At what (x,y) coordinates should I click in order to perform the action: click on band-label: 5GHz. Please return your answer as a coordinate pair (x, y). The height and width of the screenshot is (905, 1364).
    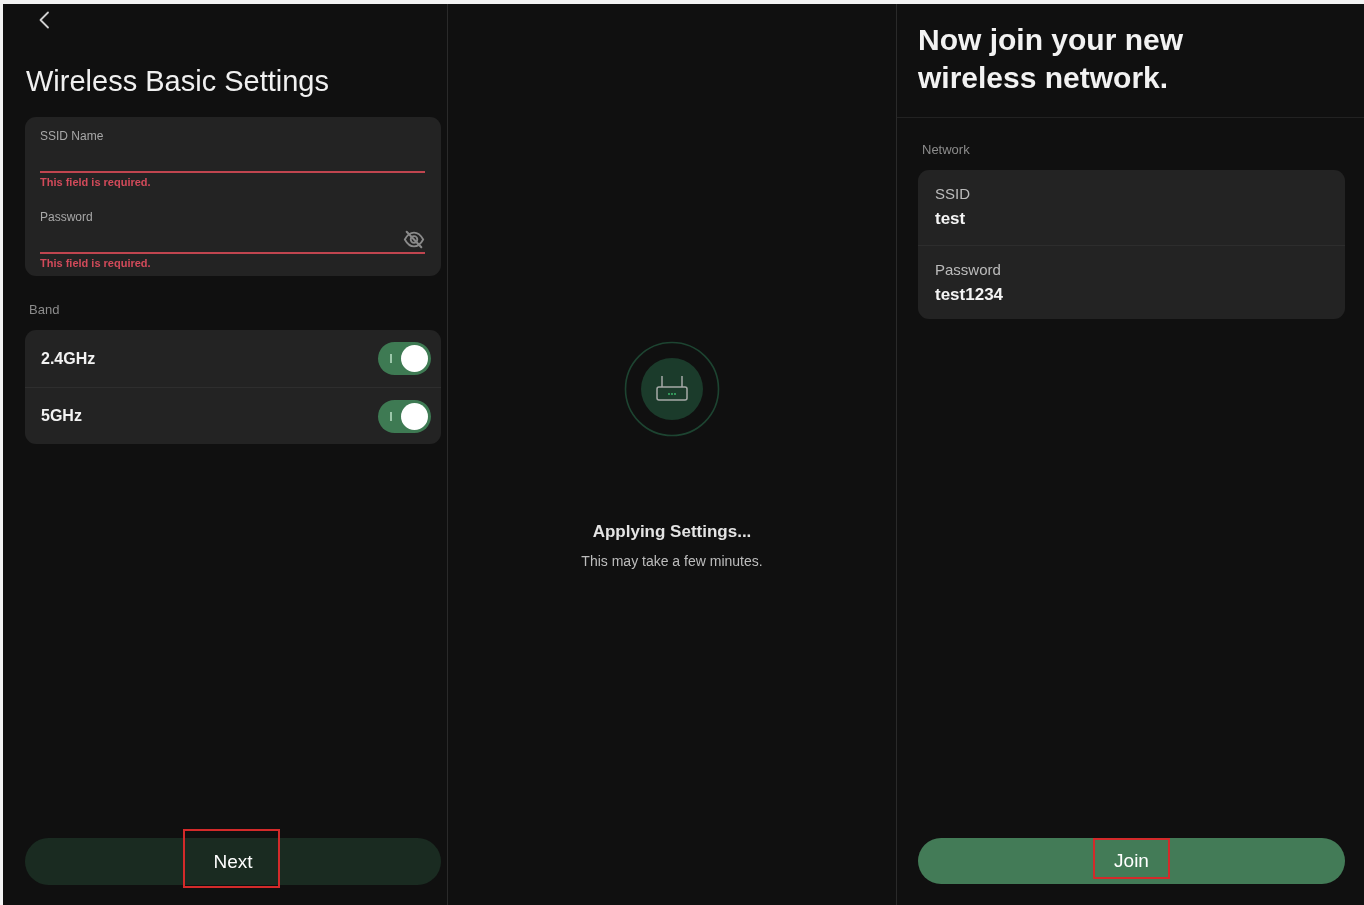
    Looking at the image, I should click on (61, 416).